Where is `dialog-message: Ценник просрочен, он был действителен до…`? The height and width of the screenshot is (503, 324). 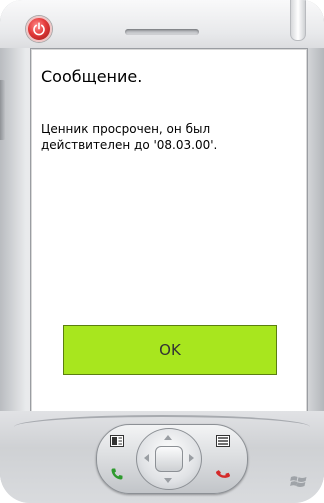
dialog-message: Ценник просрочен, он был действителен до… is located at coordinates (129, 137).